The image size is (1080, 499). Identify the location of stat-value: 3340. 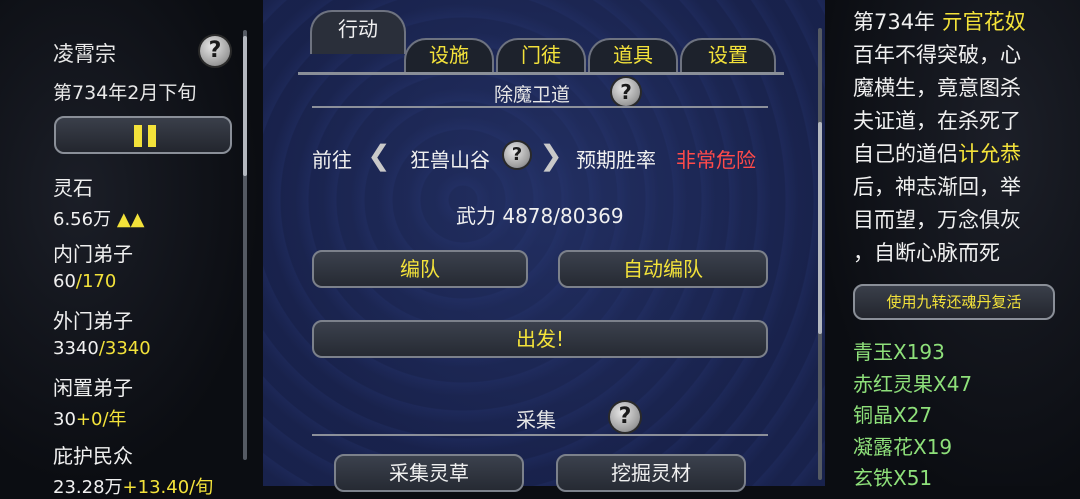
(76, 348).